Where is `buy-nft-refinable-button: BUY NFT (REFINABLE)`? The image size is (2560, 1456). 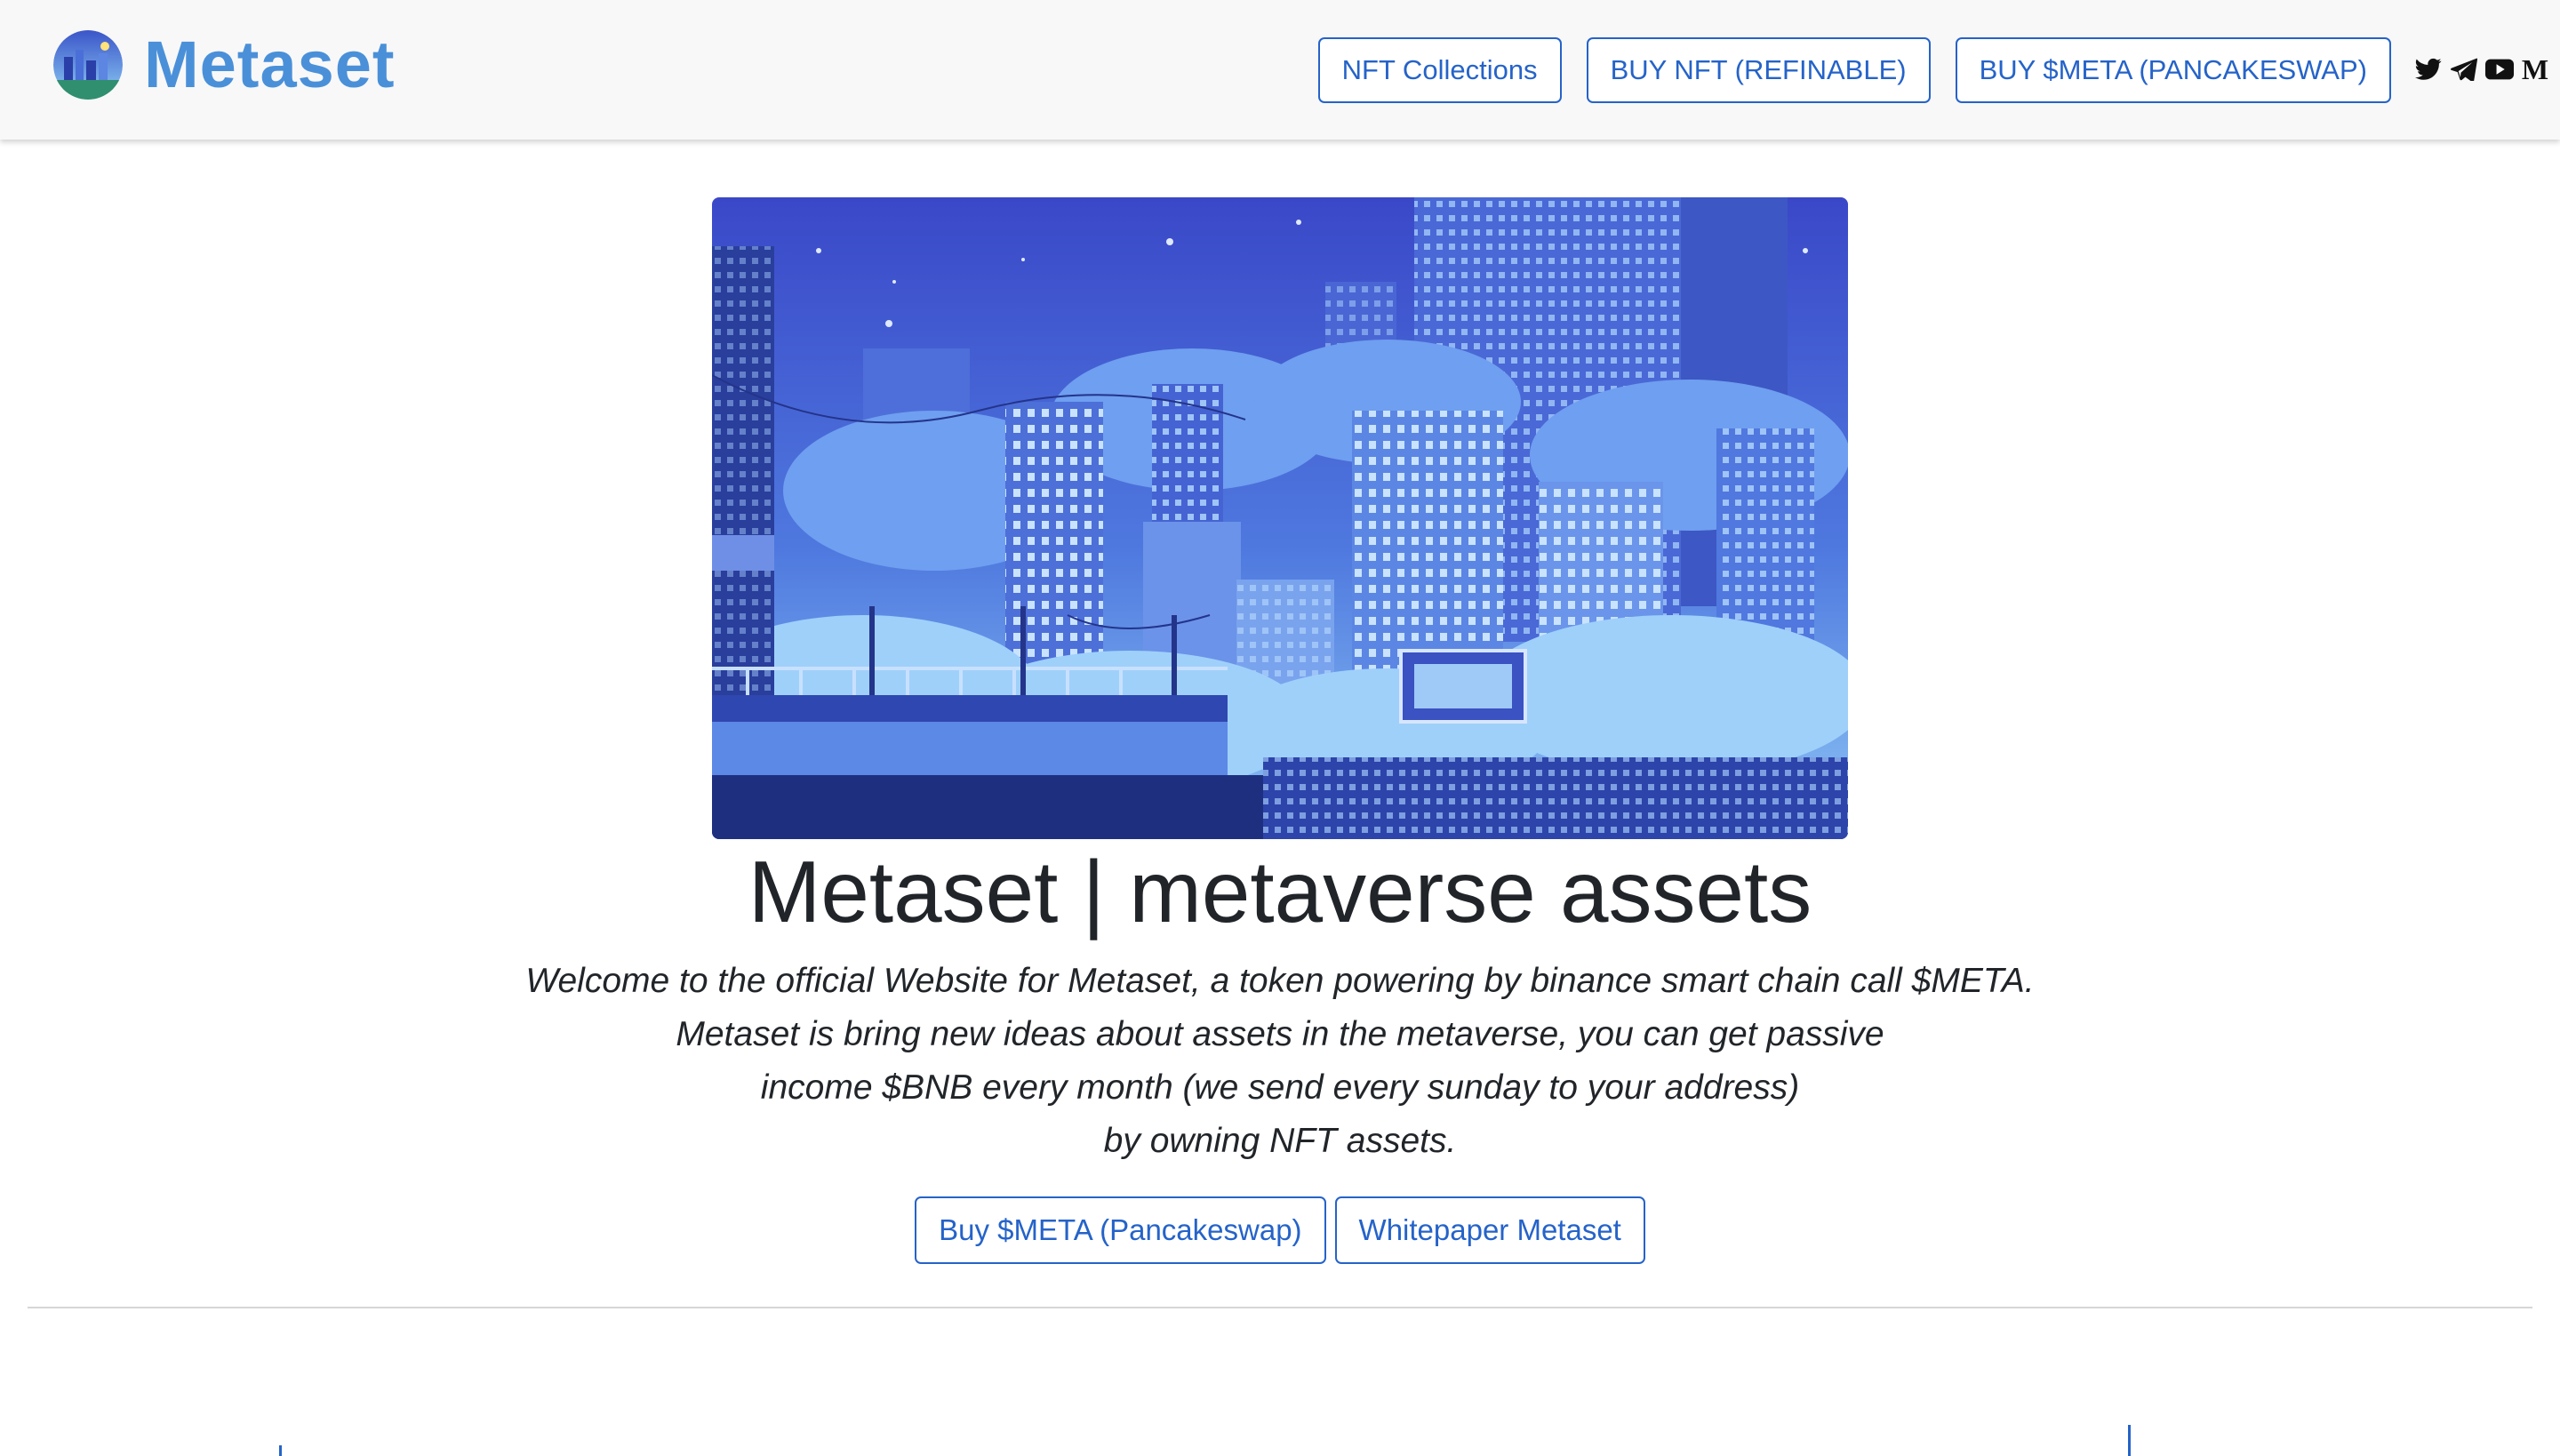
buy-nft-refinable-button: BUY NFT (REFINABLE) is located at coordinates (1758, 70).